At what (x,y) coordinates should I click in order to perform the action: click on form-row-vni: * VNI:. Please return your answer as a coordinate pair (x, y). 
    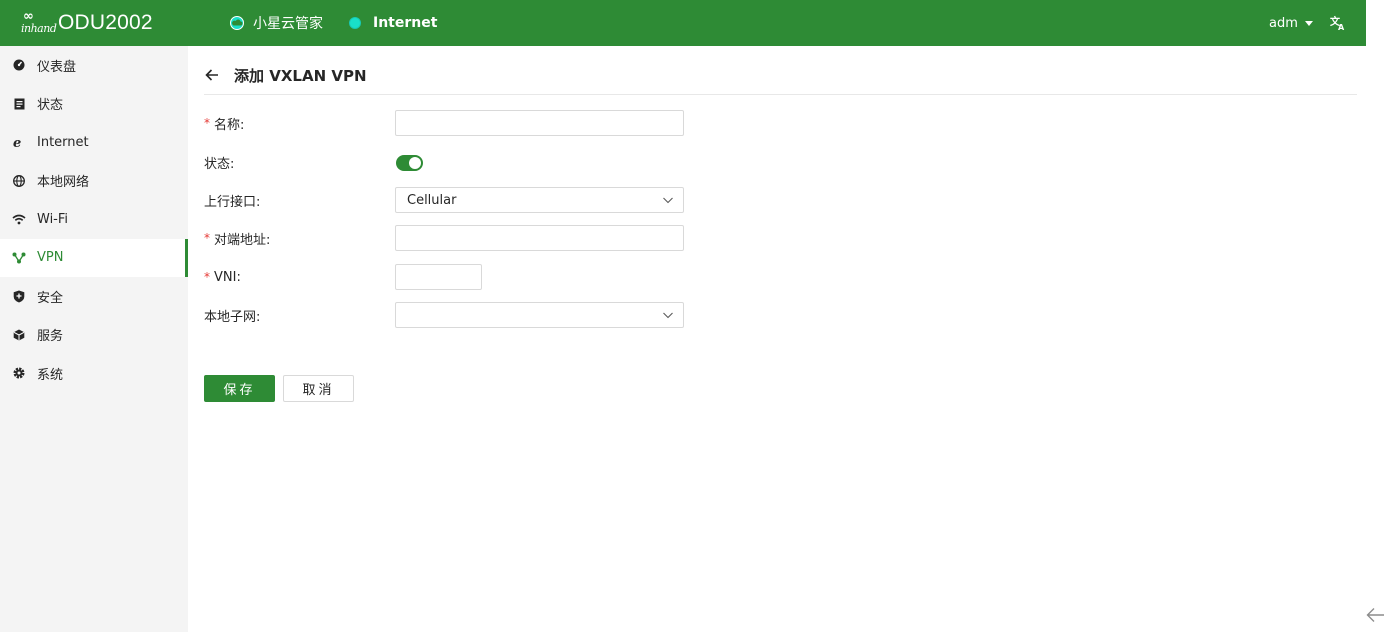
    Looking at the image, I should click on (222, 277).